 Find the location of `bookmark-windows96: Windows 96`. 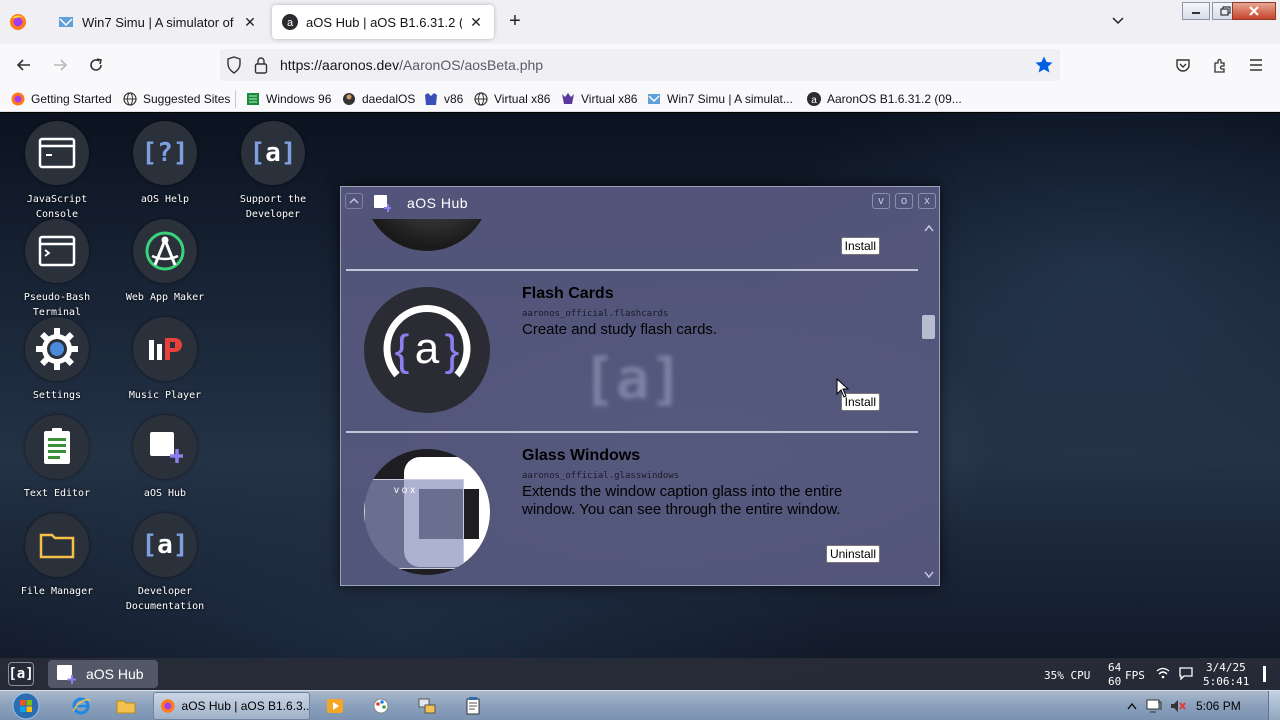

bookmark-windows96: Windows 96 is located at coordinates (288, 99).